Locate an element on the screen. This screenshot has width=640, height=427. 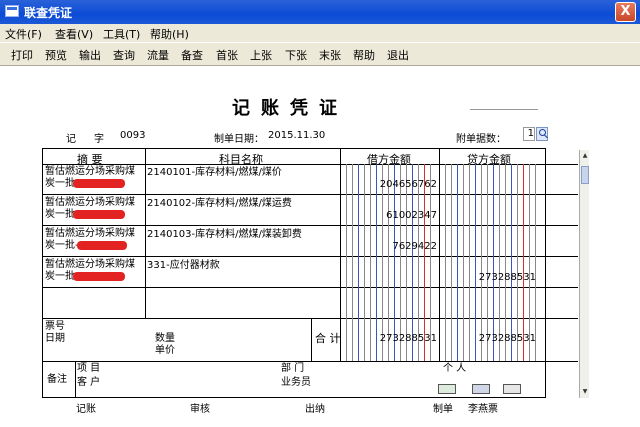
date-field-label: 日期 is located at coordinates (55, 338).